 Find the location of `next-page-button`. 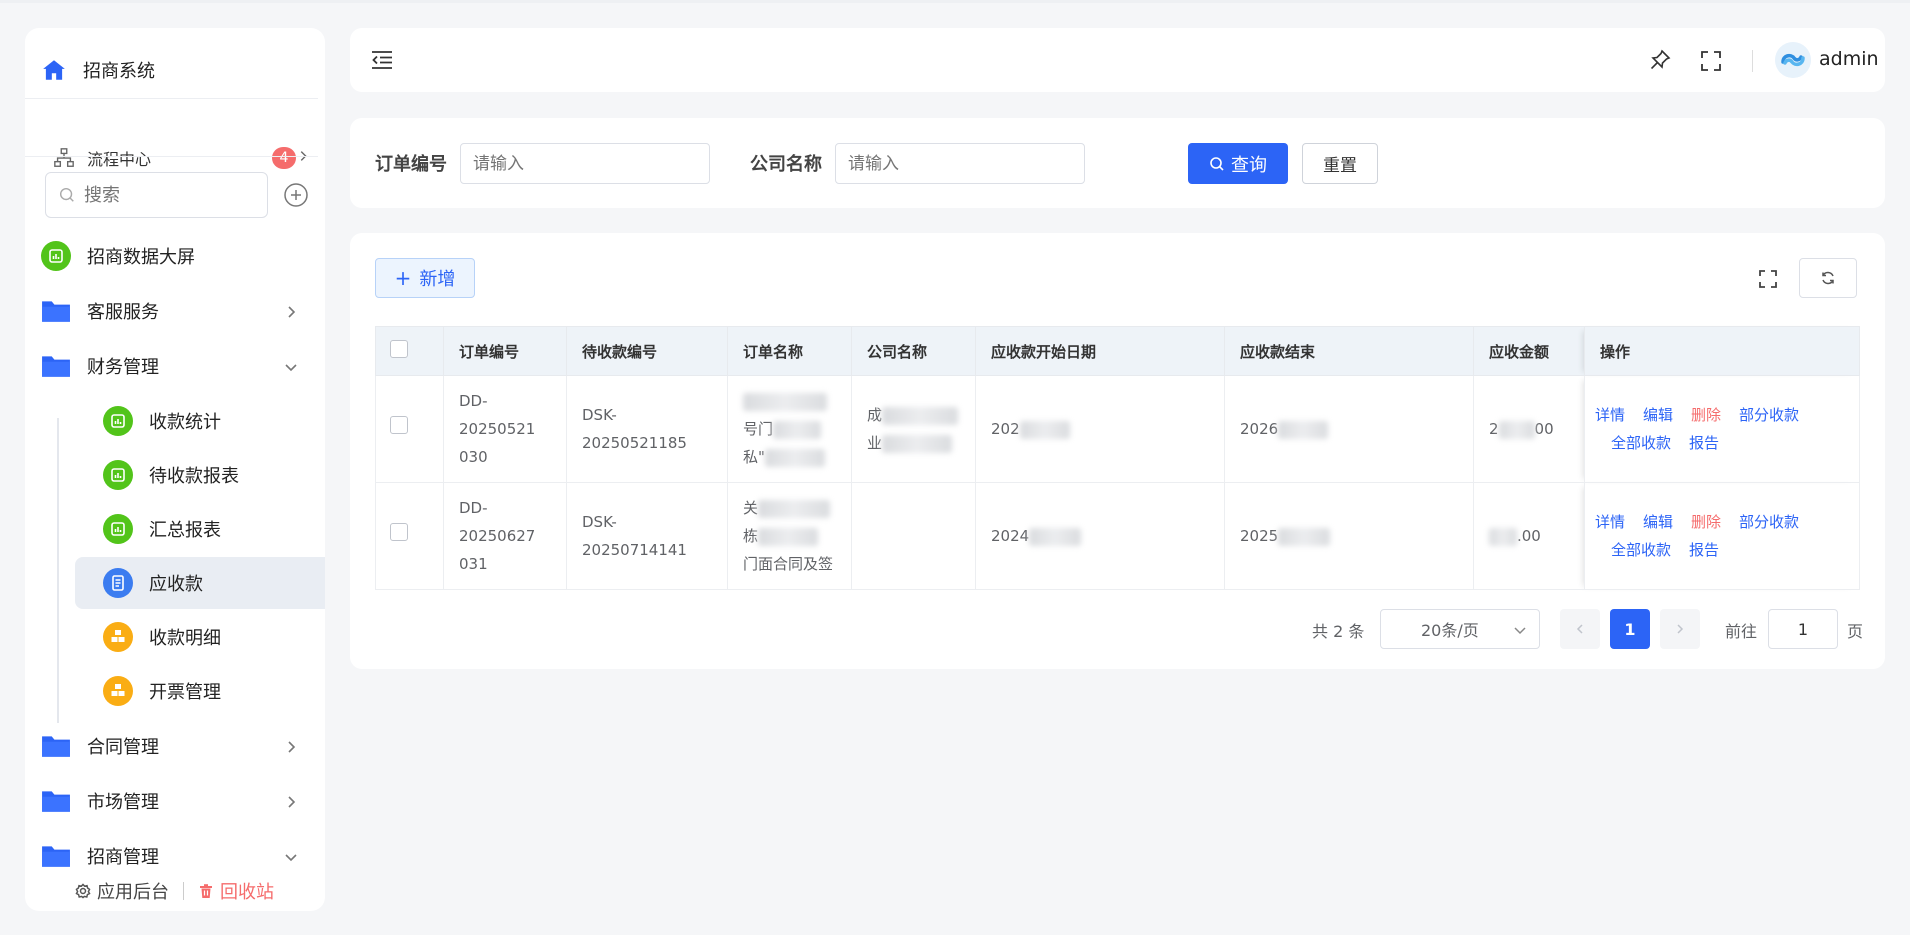

next-page-button is located at coordinates (1680, 629).